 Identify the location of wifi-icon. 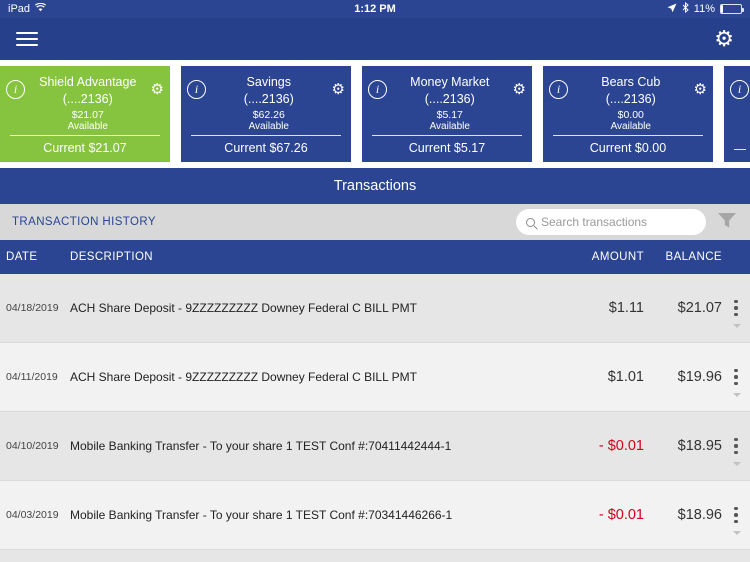
(40, 8).